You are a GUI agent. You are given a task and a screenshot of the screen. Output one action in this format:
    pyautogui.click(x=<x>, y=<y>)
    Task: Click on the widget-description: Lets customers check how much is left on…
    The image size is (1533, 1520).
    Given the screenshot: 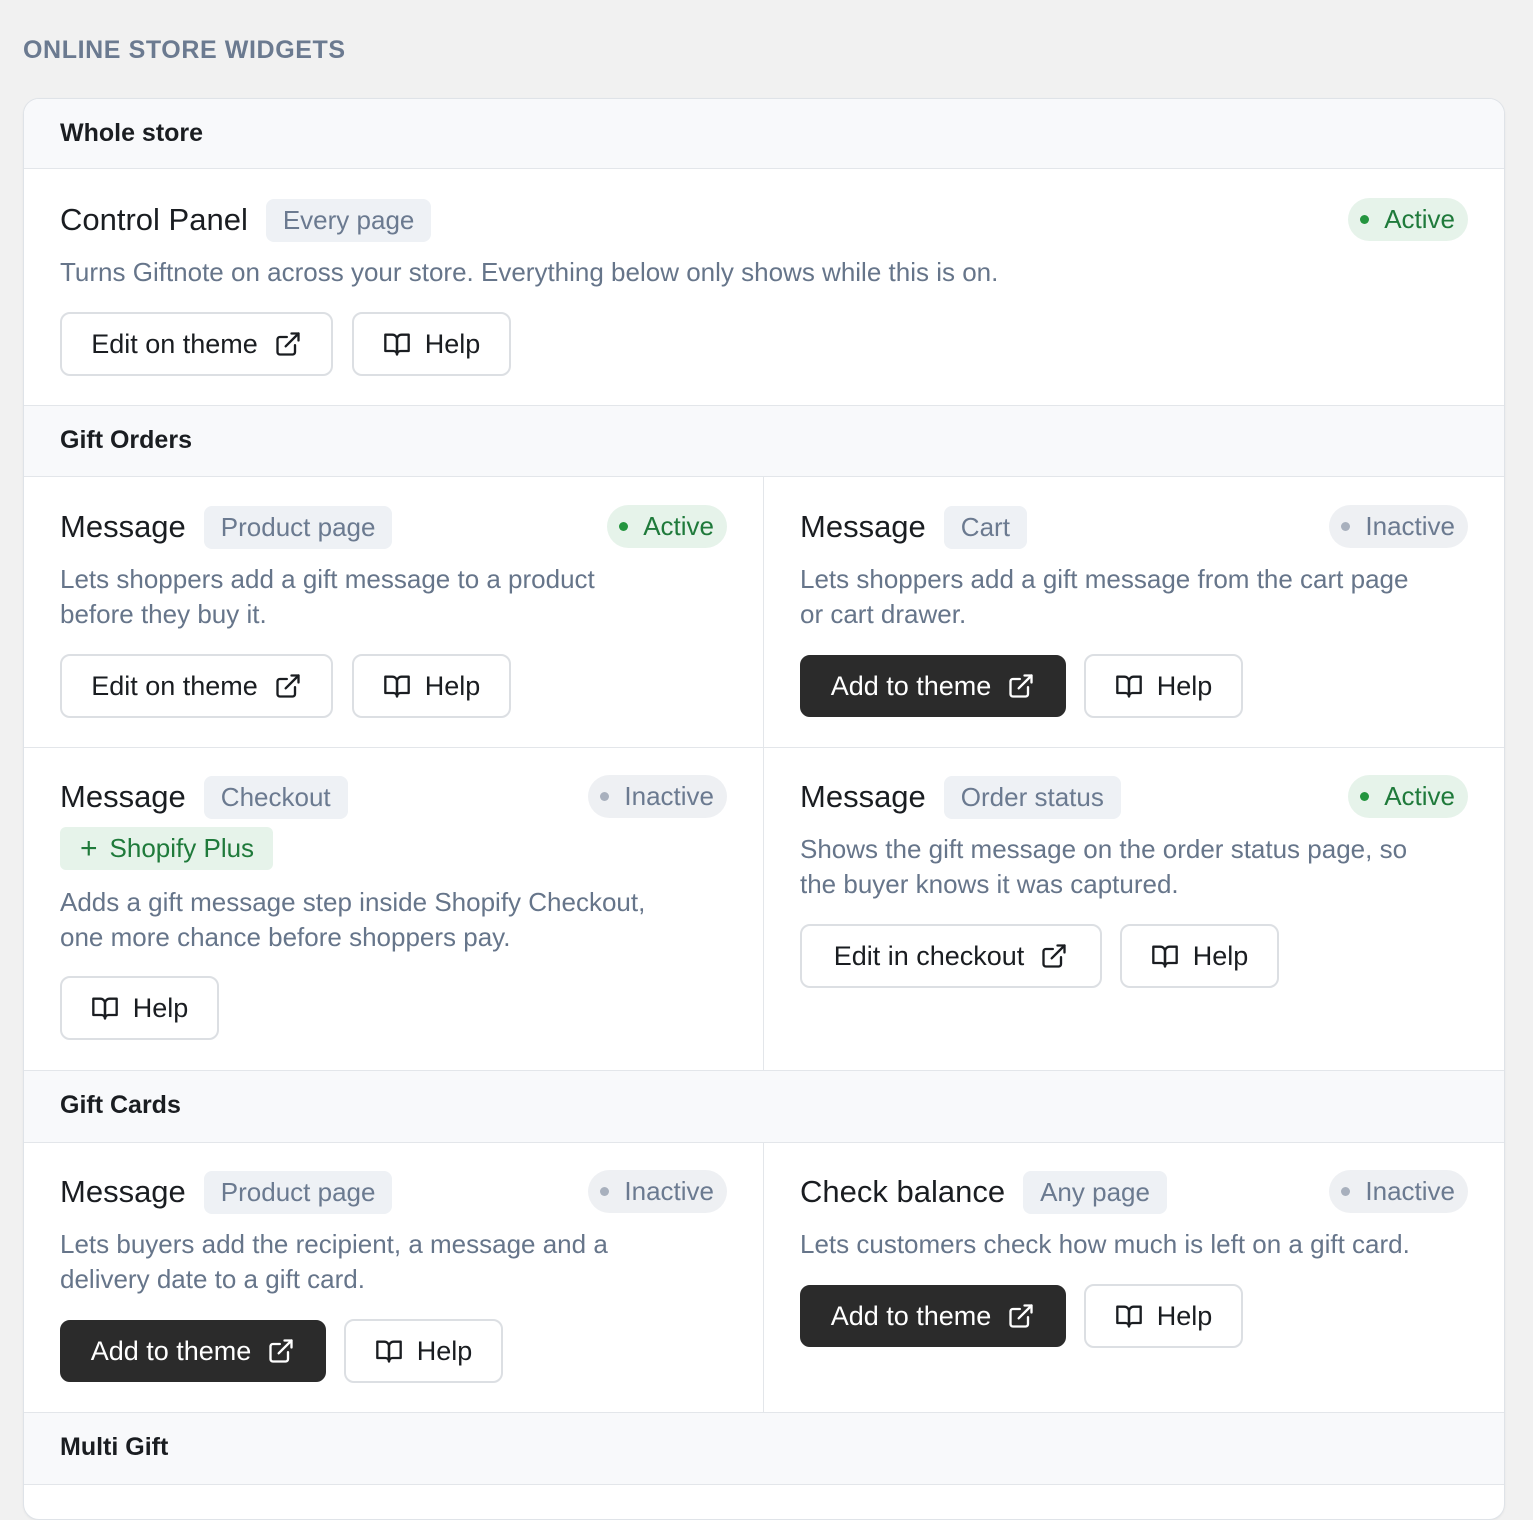 What is the action you would take?
    pyautogui.click(x=1105, y=1244)
    